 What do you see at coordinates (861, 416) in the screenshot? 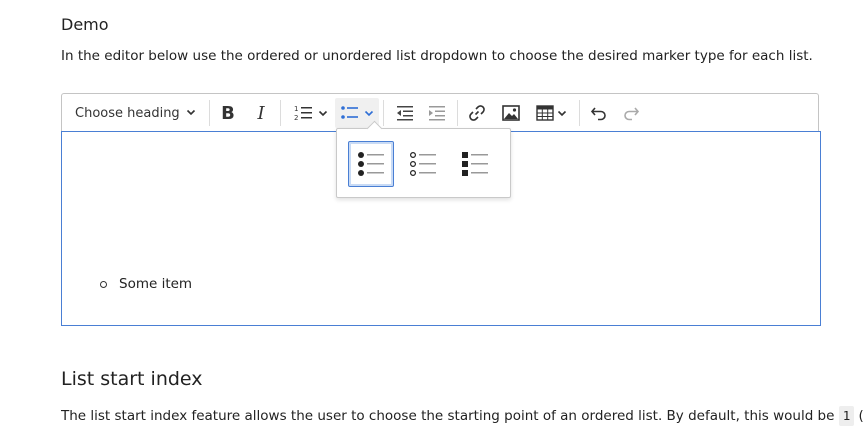
I see `paragraph-text-continued: (or` at bounding box center [861, 416].